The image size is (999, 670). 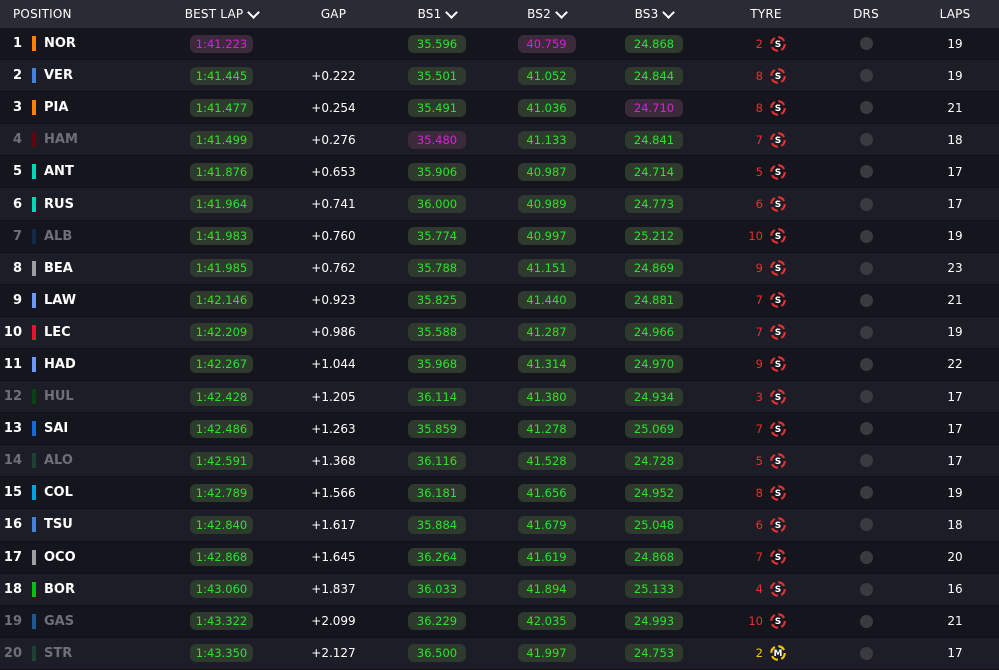 What do you see at coordinates (437, 589) in the screenshot?
I see `bs1-cell: 36.033` at bounding box center [437, 589].